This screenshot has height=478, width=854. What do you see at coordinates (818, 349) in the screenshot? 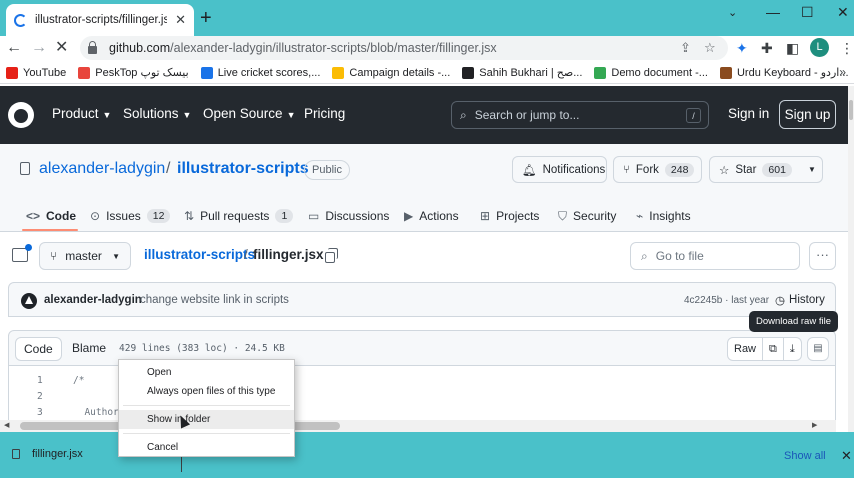
I see `symbols-panel-icon: ▤` at bounding box center [818, 349].